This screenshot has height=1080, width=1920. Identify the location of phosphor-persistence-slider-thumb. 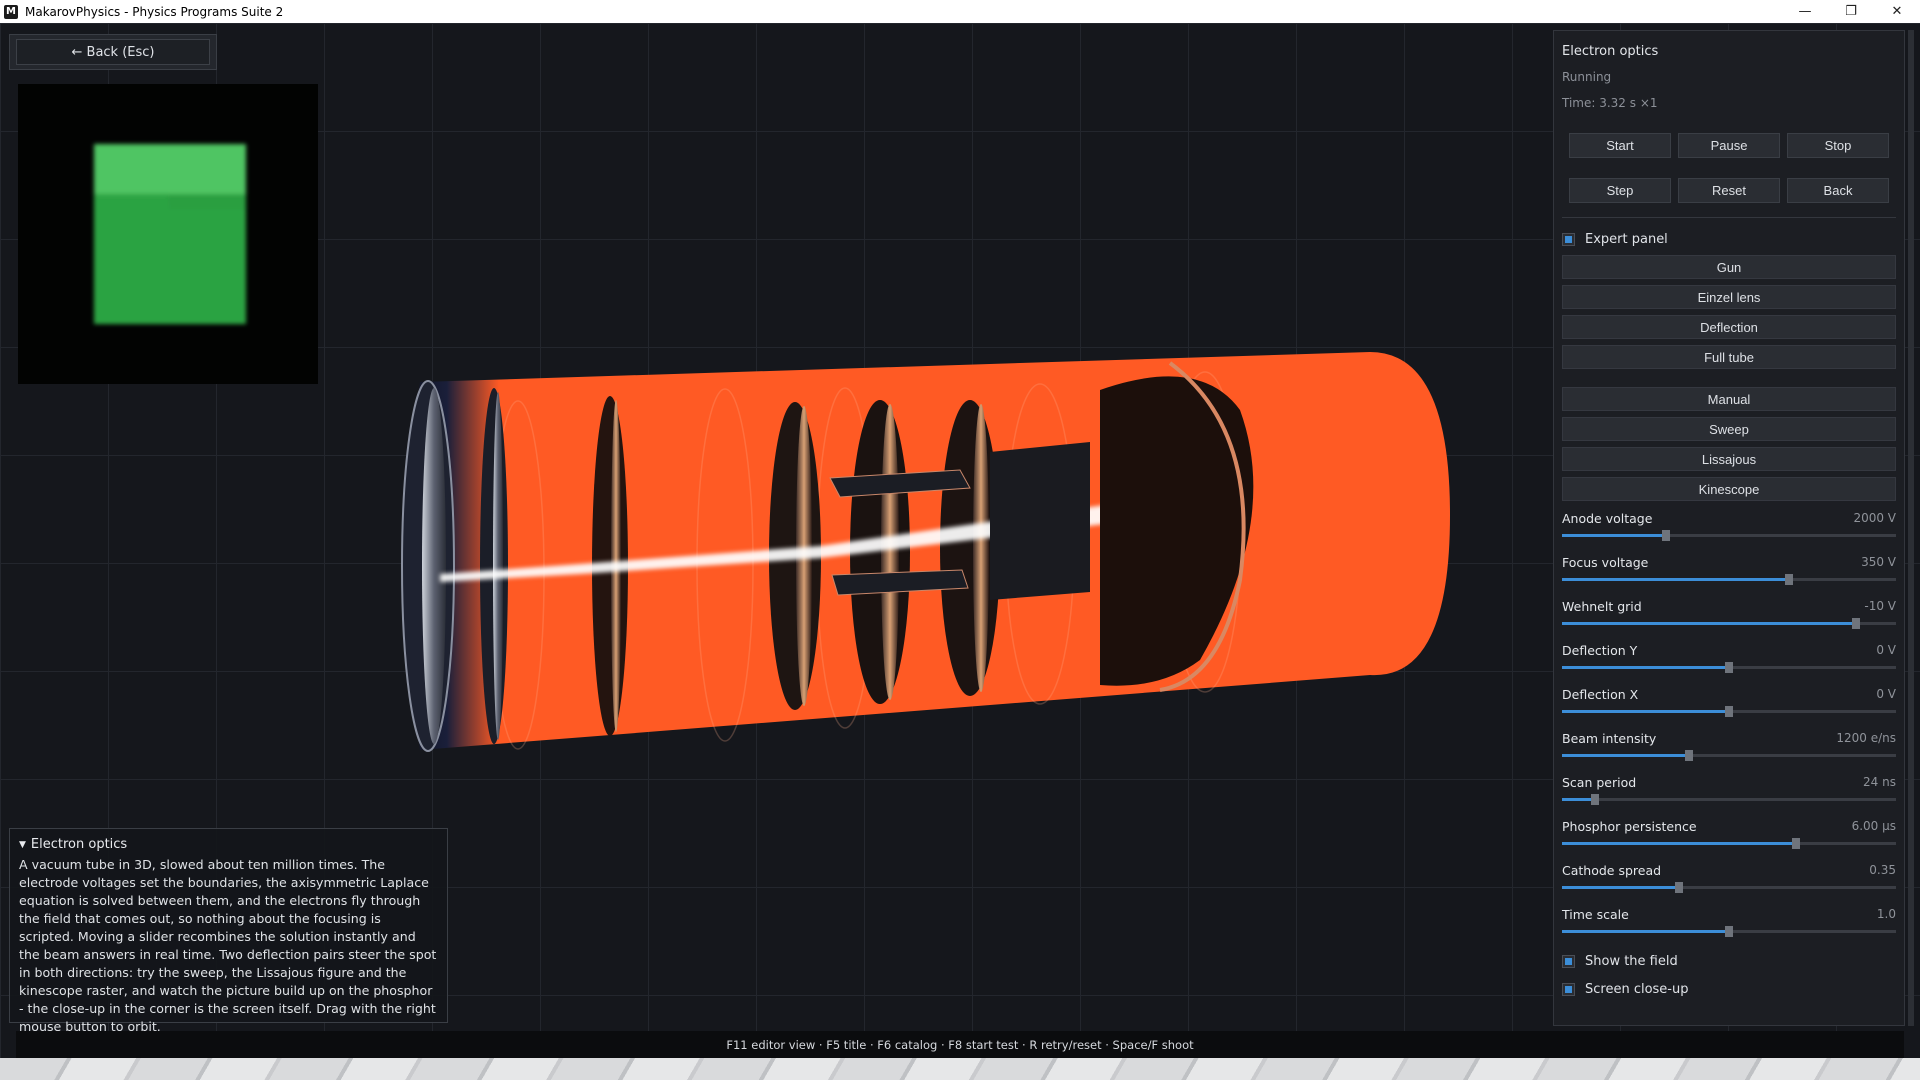
(1795, 843).